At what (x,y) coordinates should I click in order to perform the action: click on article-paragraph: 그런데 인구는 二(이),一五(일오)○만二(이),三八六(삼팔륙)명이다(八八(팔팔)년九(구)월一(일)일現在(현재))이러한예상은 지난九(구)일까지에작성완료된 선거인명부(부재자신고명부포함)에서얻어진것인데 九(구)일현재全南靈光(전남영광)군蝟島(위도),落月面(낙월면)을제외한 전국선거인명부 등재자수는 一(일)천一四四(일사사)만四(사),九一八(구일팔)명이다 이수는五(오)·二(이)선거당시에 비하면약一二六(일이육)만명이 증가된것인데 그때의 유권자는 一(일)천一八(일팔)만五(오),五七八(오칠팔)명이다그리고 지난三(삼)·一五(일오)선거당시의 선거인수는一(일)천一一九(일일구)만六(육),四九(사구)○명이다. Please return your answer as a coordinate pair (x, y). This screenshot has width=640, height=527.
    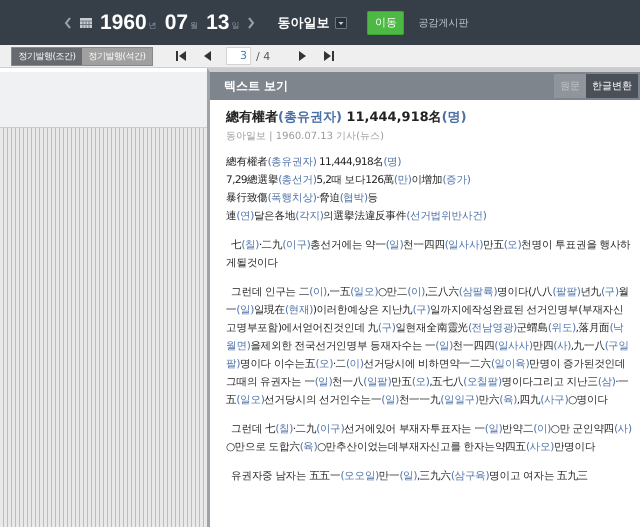
    Looking at the image, I should click on (428, 346).